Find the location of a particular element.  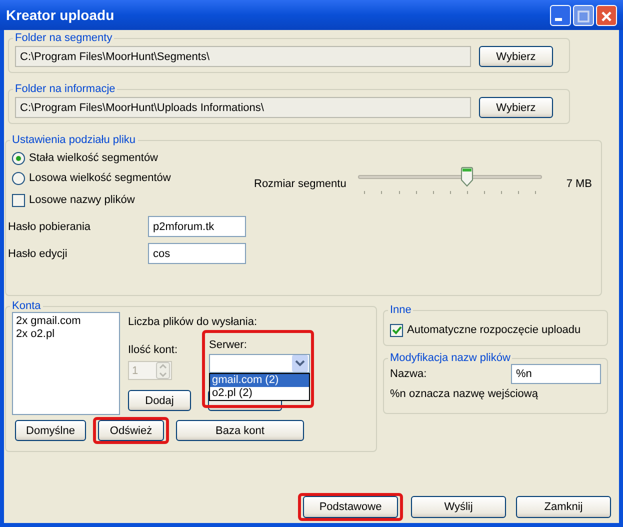

minimize-icon is located at coordinates (558, 19).